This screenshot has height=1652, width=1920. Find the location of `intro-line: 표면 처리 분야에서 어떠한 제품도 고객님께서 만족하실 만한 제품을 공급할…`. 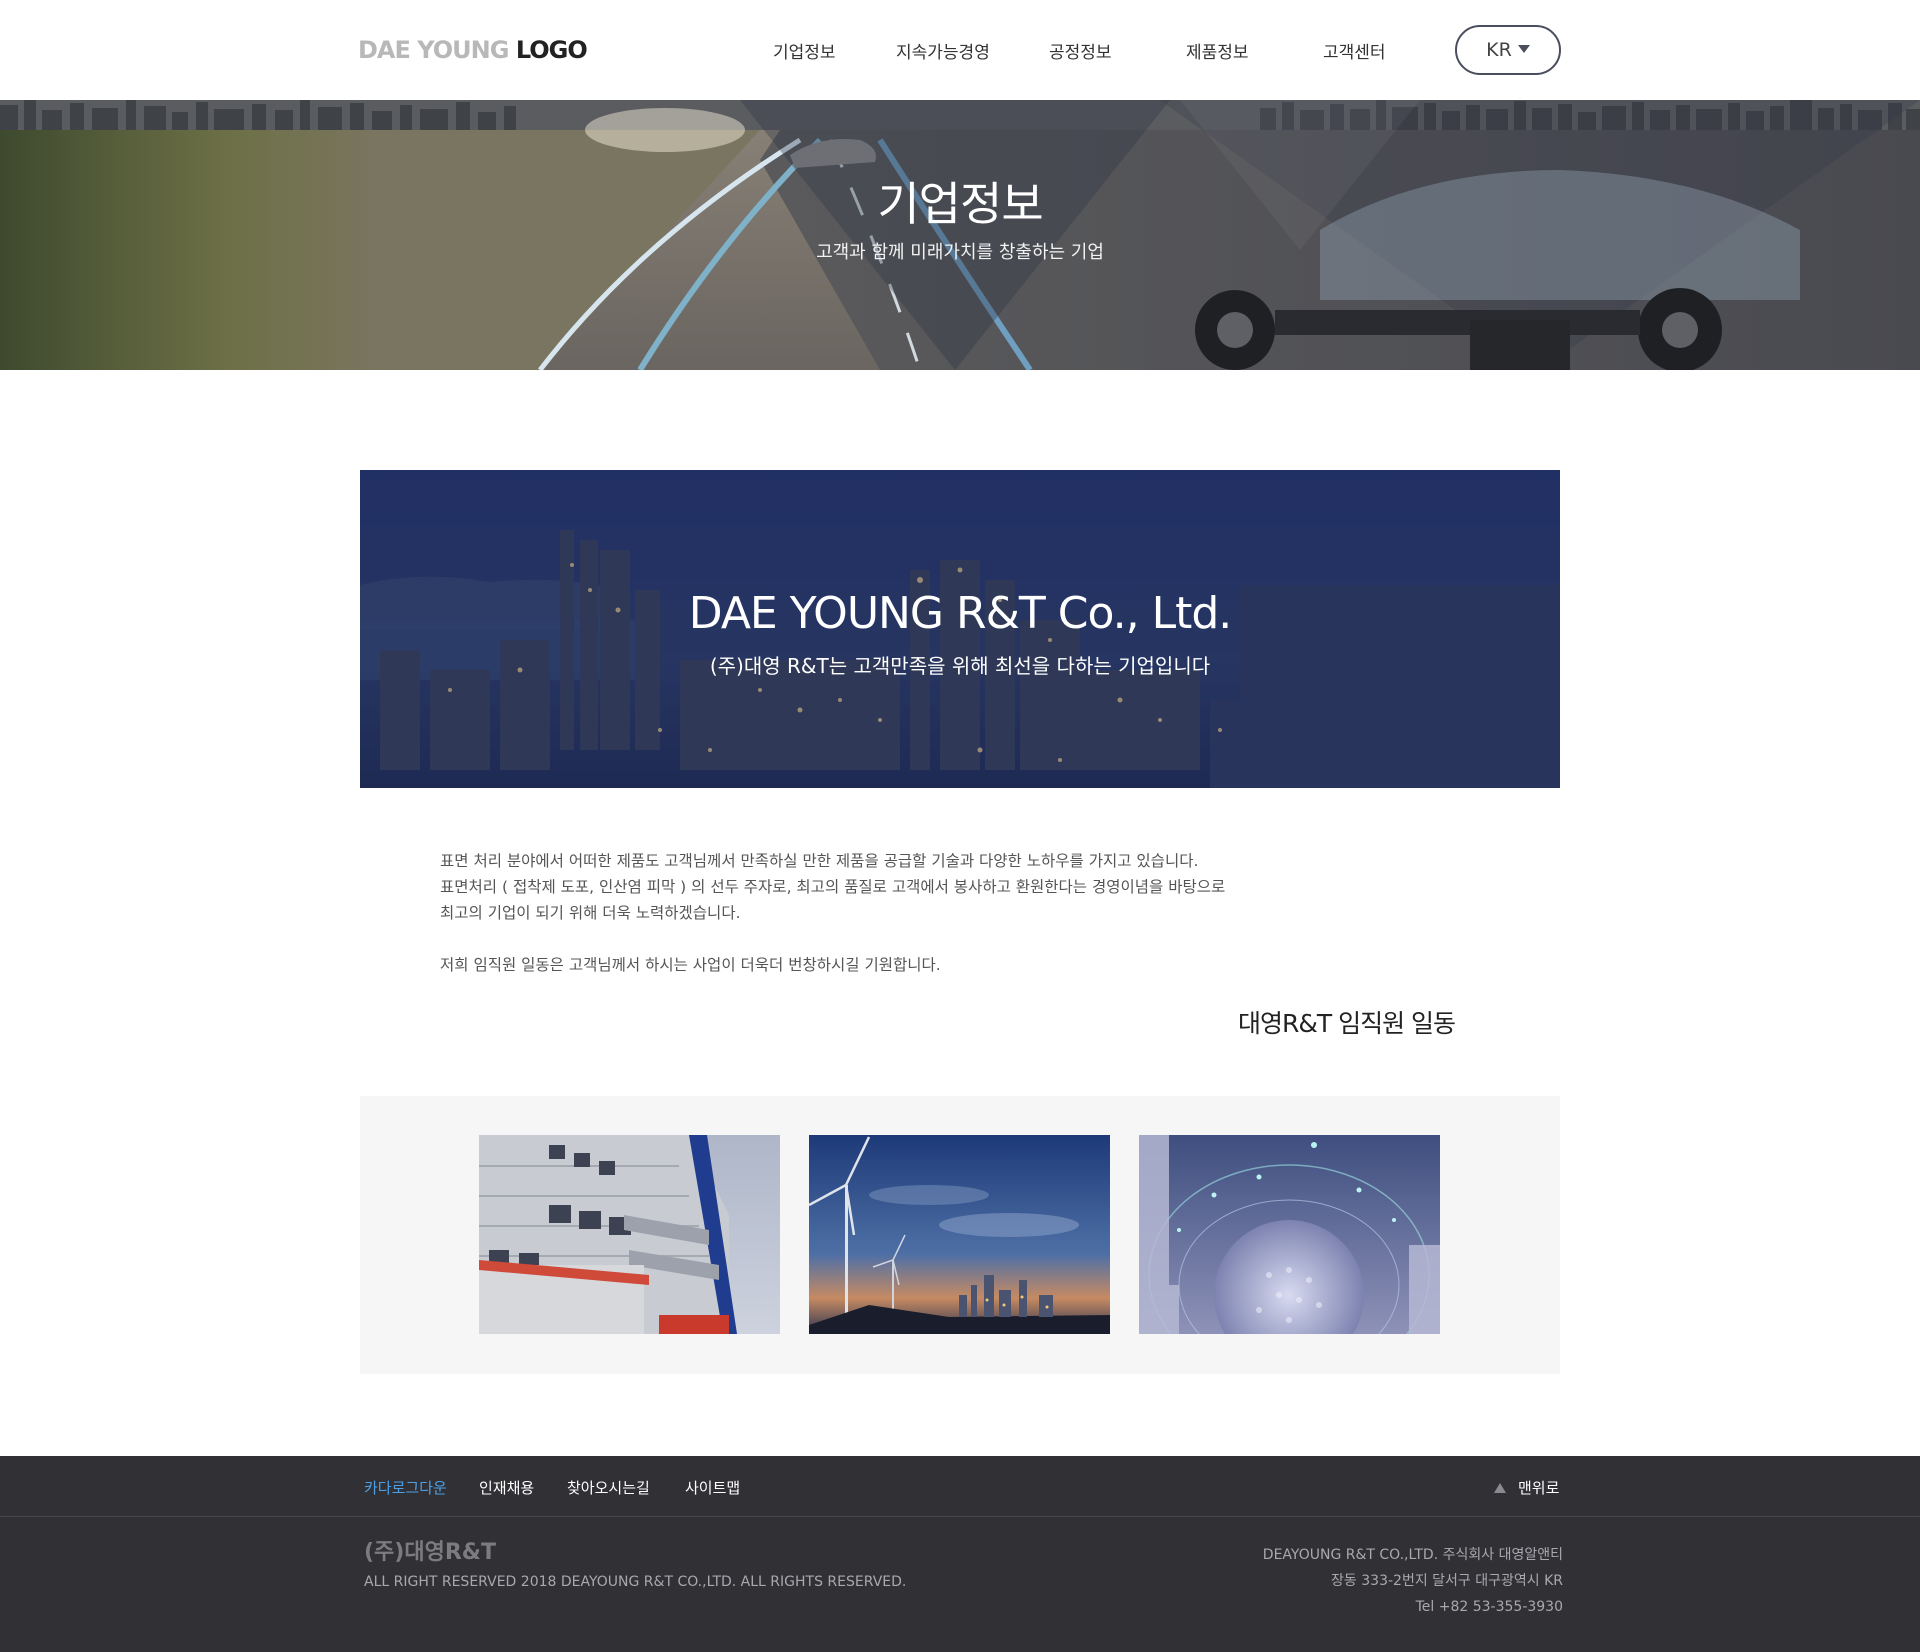

intro-line: 표면 처리 분야에서 어떠한 제품도 고객님께서 만족하실 만한 제품을 공급할… is located at coordinates (819, 861).